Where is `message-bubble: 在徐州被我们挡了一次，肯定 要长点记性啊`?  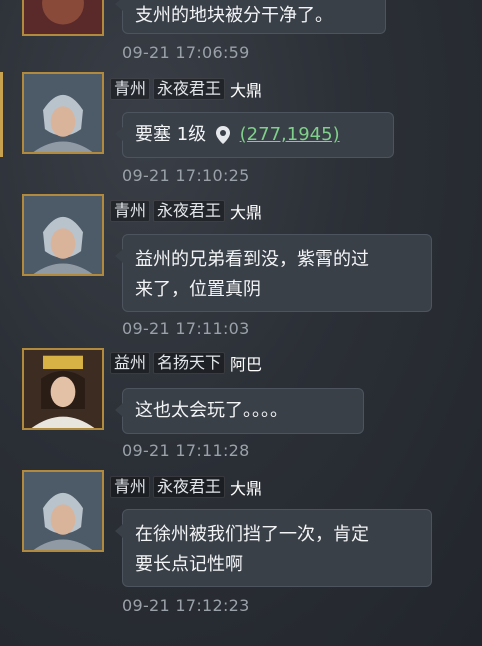
message-bubble: 在徐州被我们挡了一次，肯定 要长点记性啊 is located at coordinates (273, 548).